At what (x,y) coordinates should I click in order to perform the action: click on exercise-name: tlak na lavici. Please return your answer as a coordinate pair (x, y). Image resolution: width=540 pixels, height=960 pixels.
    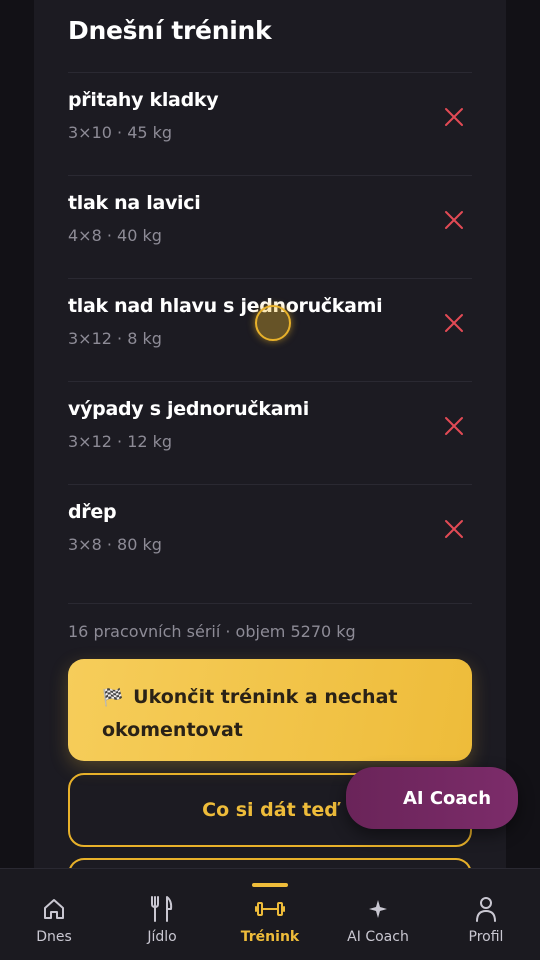
    Looking at the image, I should click on (134, 203).